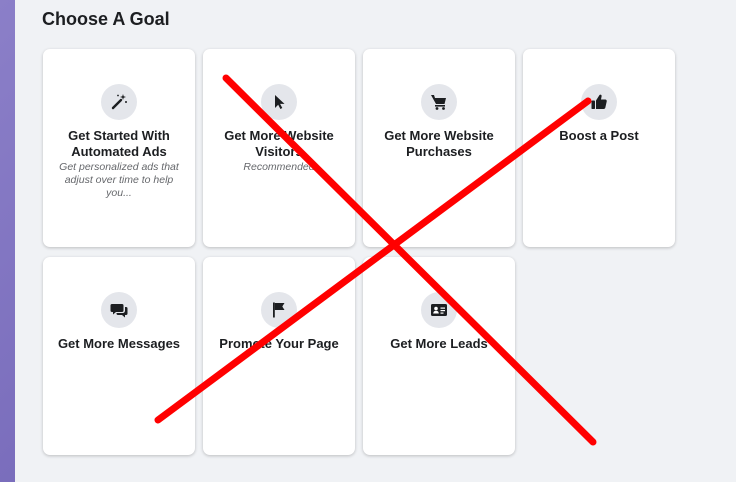 The width and height of the screenshot is (736, 482). Describe the element at coordinates (119, 356) in the screenshot. I see `goal-card-messages: Get More Messages` at that location.